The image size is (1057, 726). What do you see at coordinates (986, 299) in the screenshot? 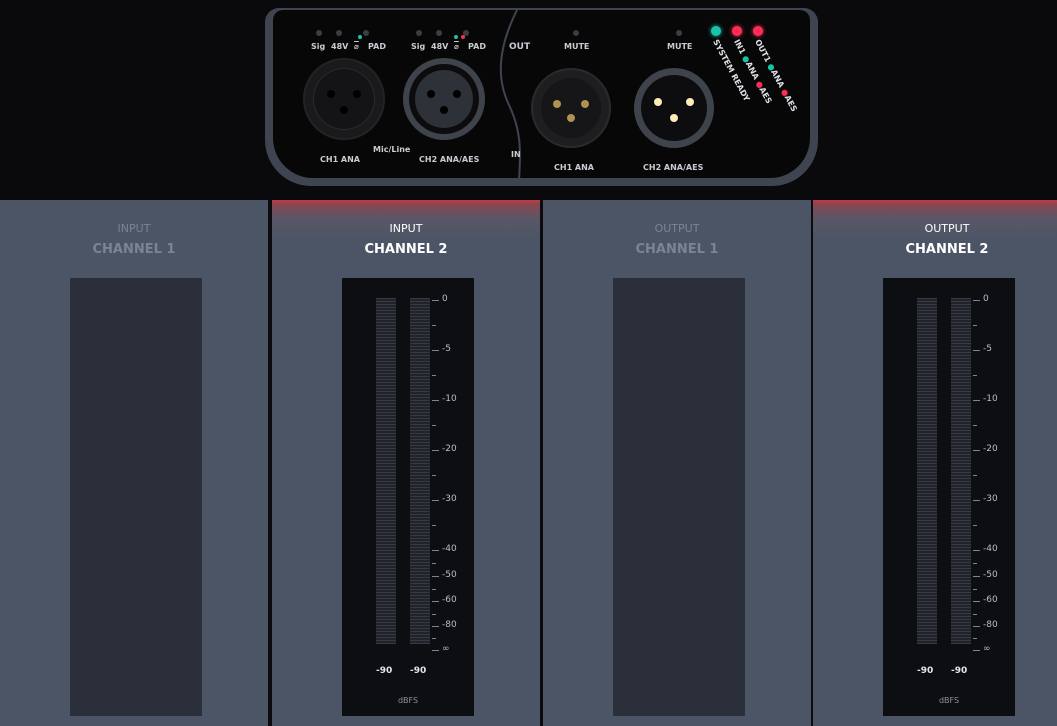
I see `meter-scale-label: 0` at bounding box center [986, 299].